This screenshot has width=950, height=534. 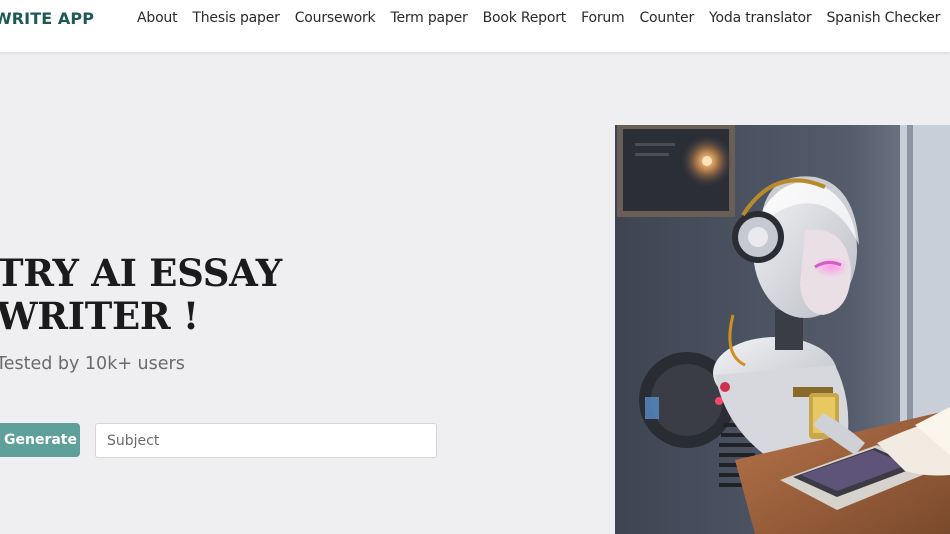 What do you see at coordinates (141, 273) in the screenshot?
I see `hero-title-line-1: TRY AI ESSAY` at bounding box center [141, 273].